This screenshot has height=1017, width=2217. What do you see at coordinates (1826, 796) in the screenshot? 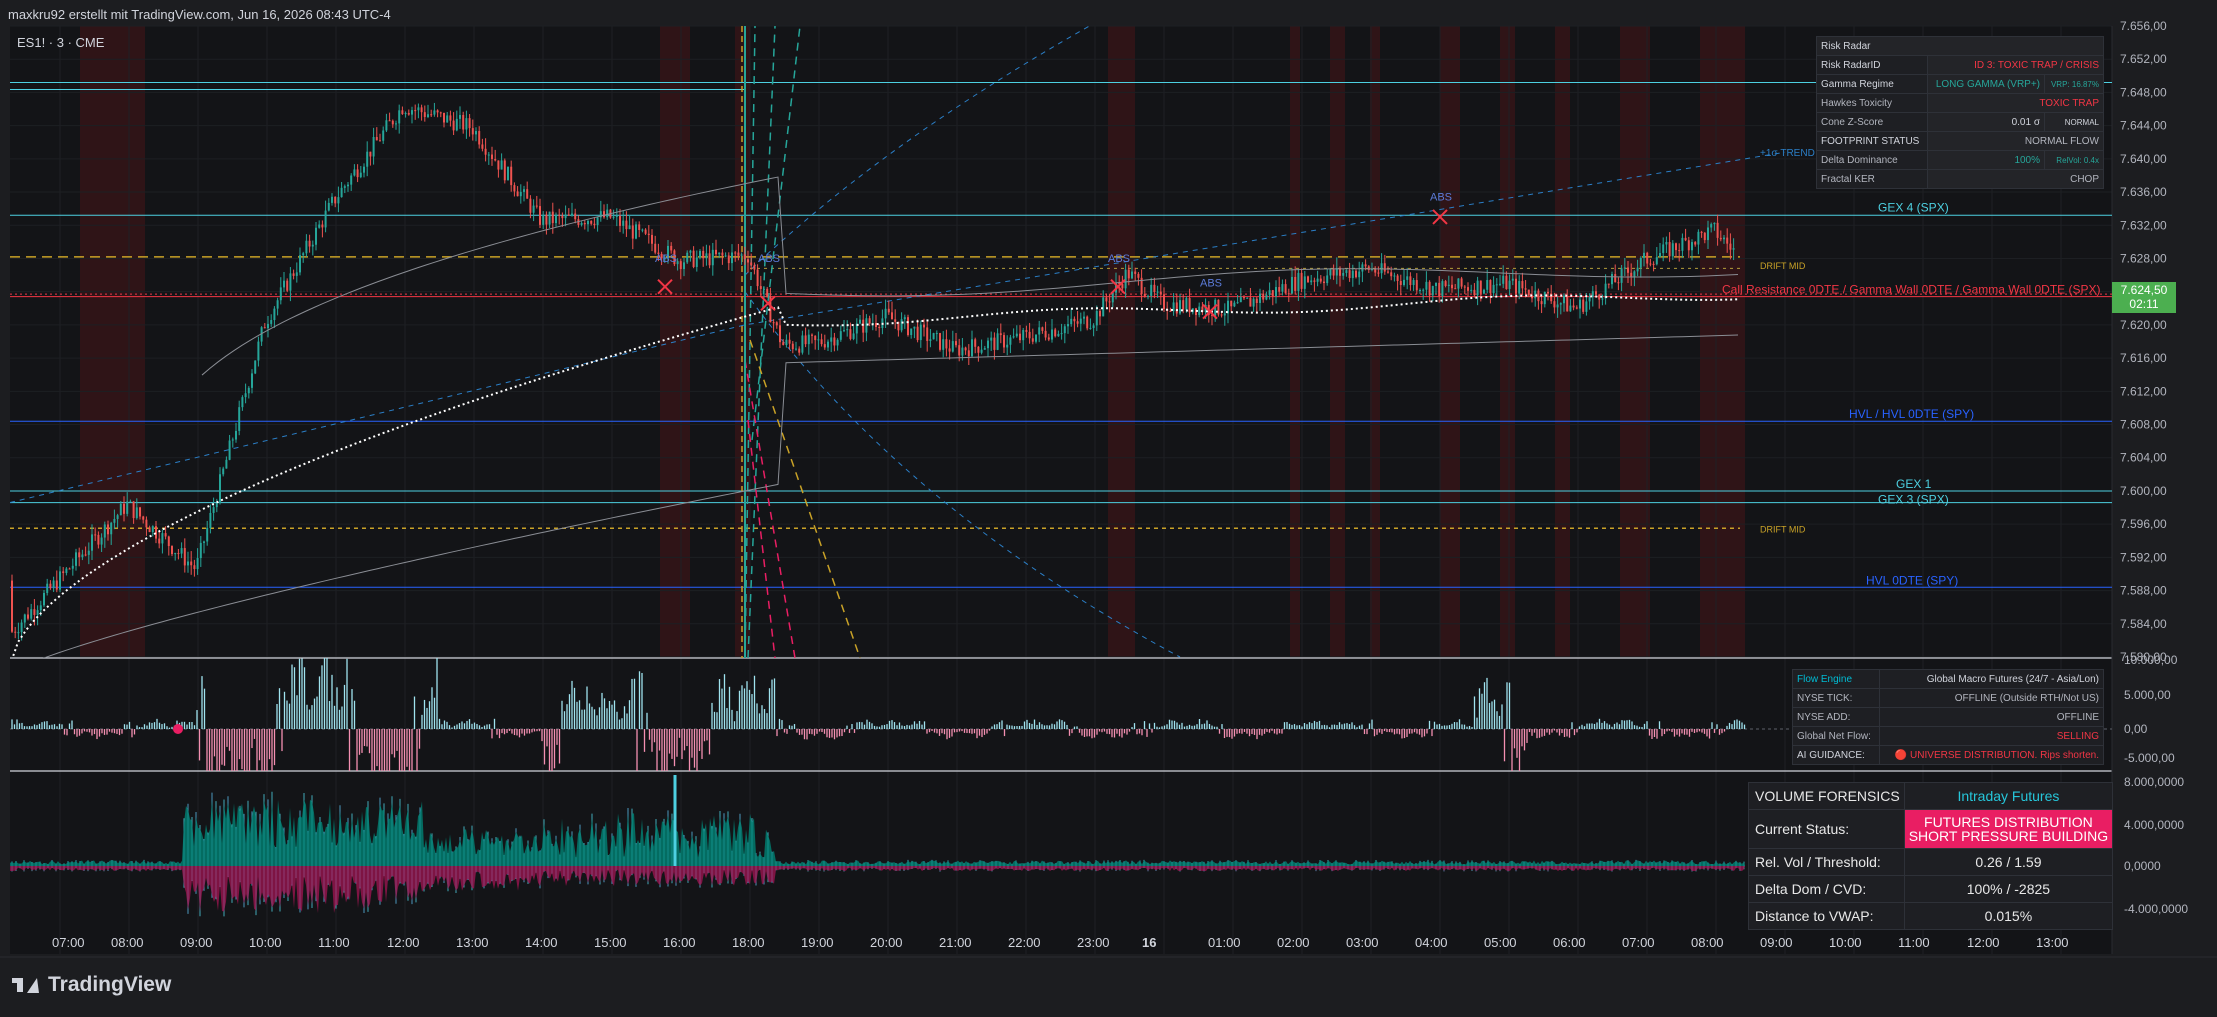
I see `volume-forensics-title: VOLUME FORENSICS` at bounding box center [1826, 796].